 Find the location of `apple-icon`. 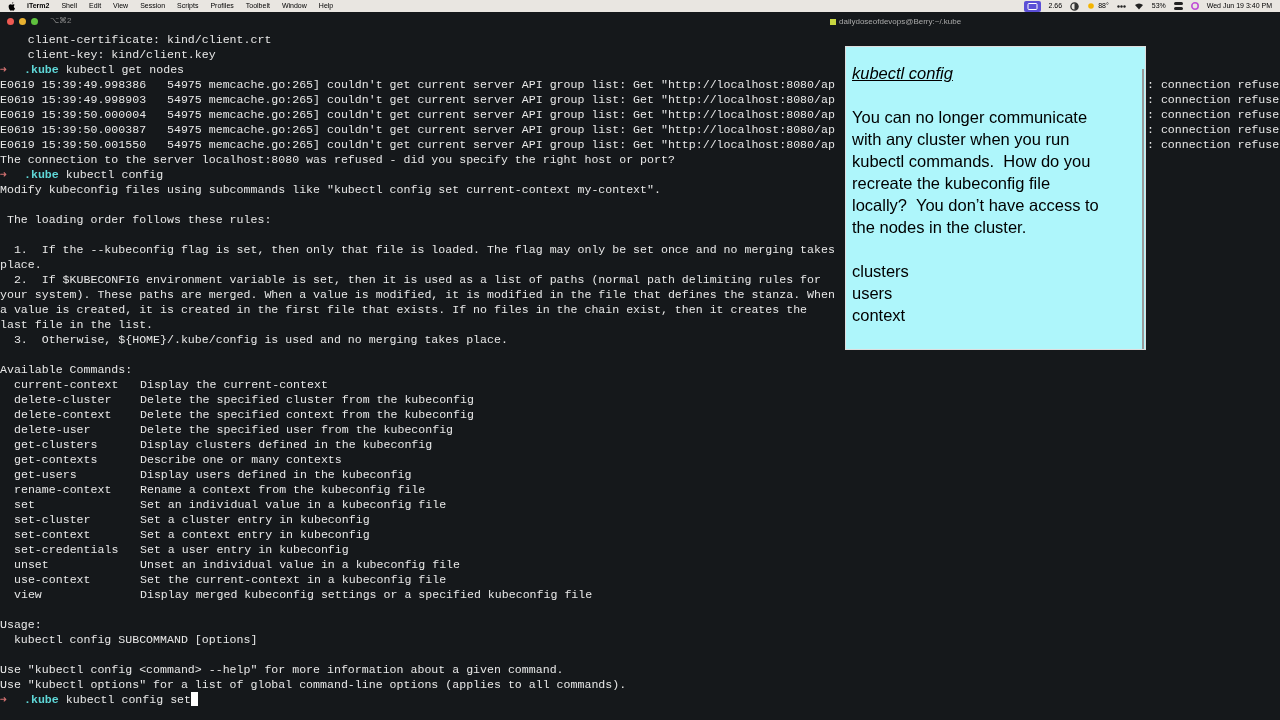

apple-icon is located at coordinates (12, 6).